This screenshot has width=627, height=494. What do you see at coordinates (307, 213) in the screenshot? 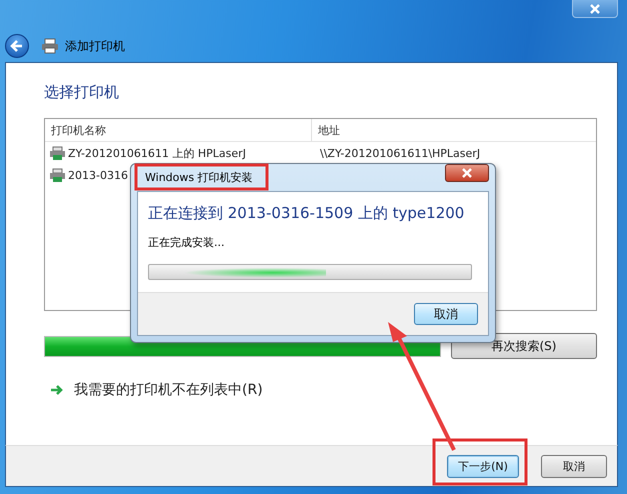
I see `dialog-heading: 正在连接到 2013-0316-1509 上的 type1200` at bounding box center [307, 213].